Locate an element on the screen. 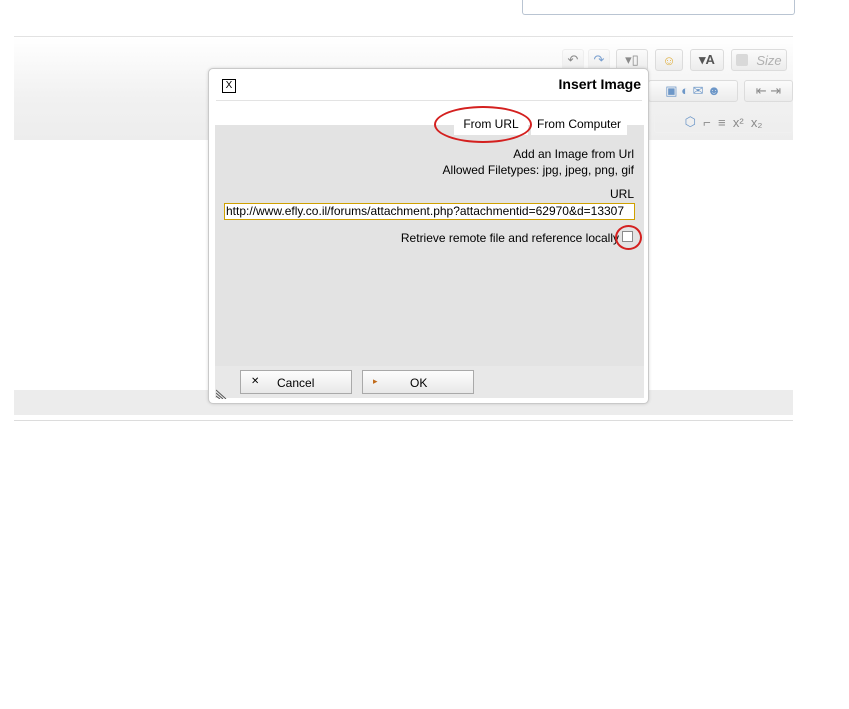 The width and height of the screenshot is (849, 709). annotation-circle-from-url is located at coordinates (483, 124).